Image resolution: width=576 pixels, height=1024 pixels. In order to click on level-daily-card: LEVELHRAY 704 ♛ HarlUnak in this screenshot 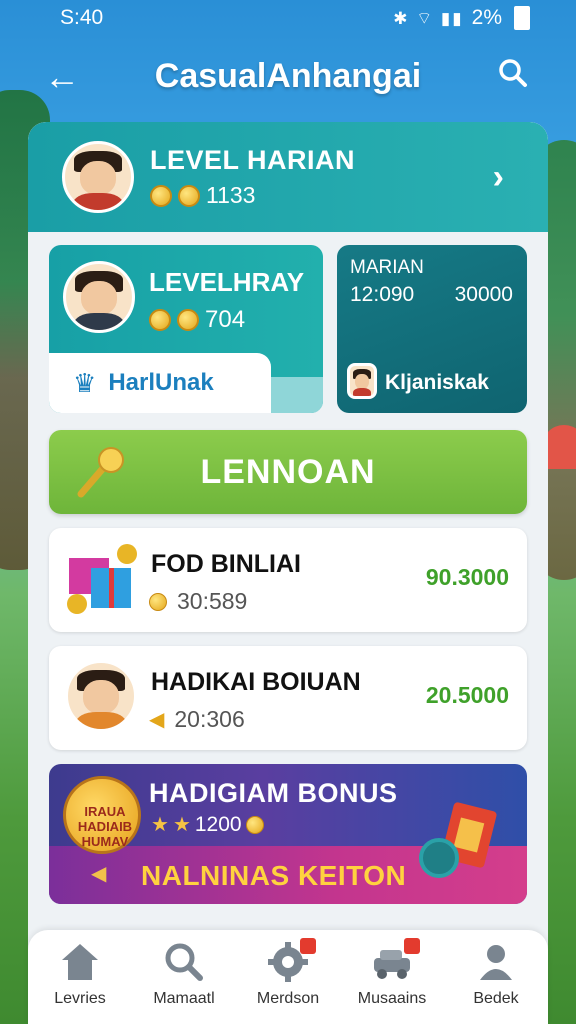, I will do `click(186, 329)`.